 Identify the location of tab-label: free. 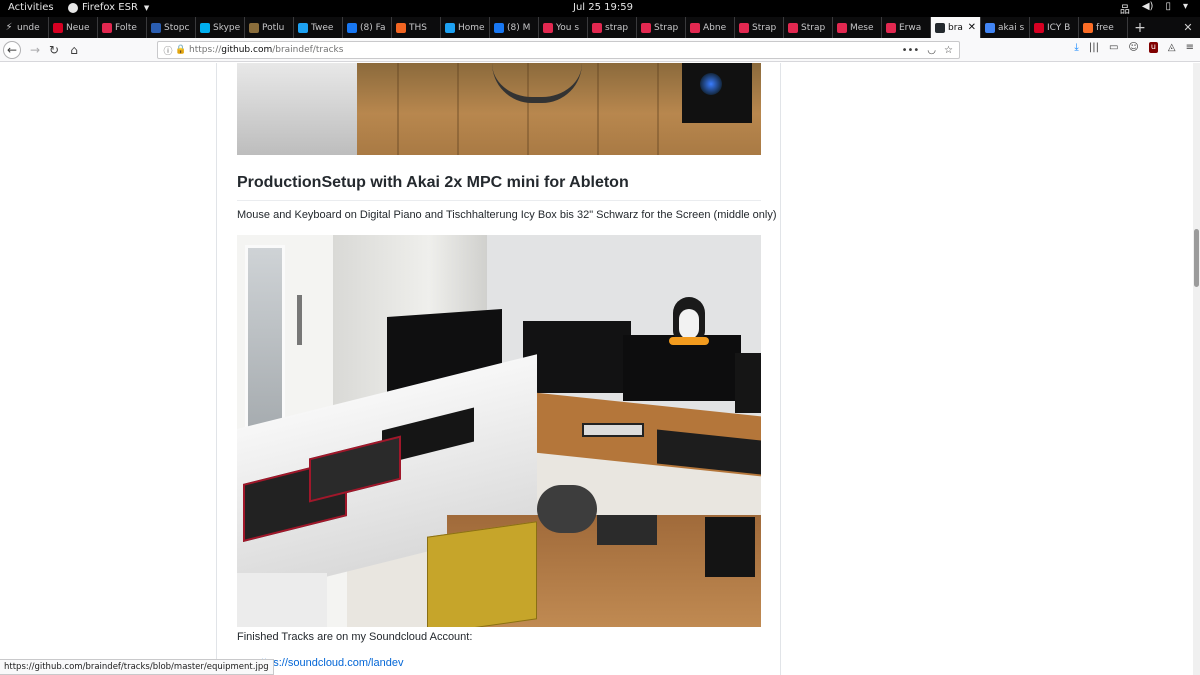
(1105, 27).